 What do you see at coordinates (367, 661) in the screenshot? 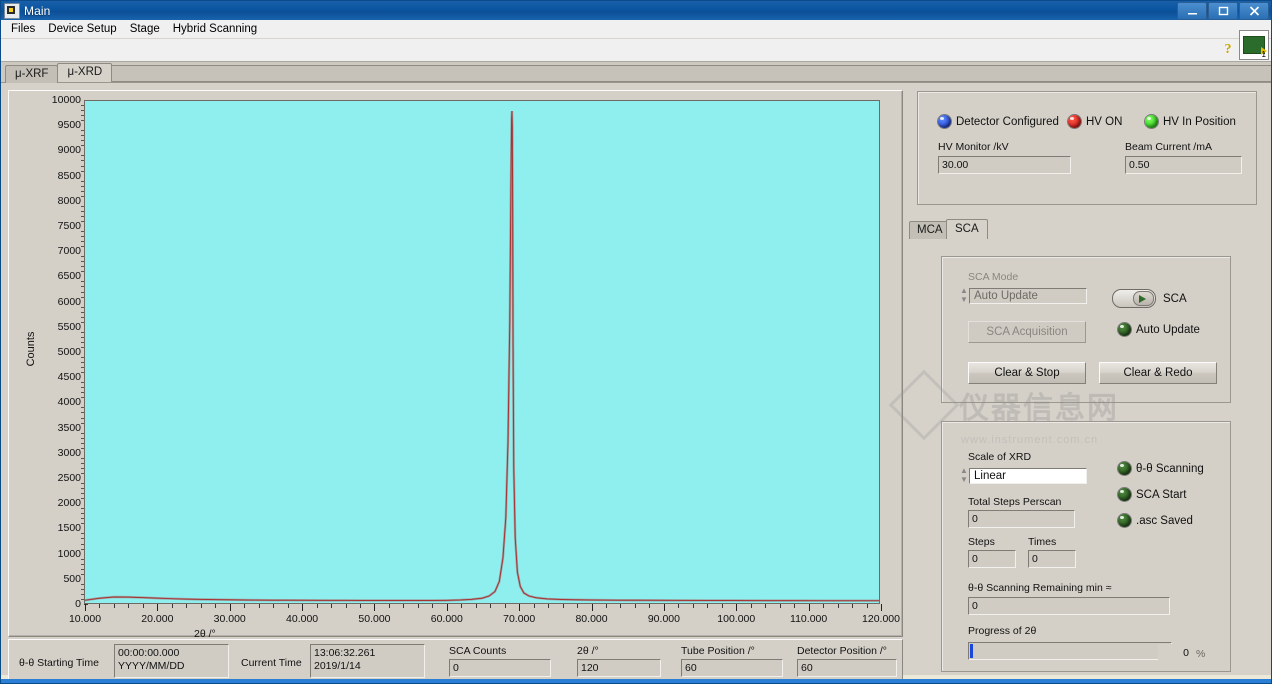
I see `current-time-field: 13:06:32.261 2019/1/14` at bounding box center [367, 661].